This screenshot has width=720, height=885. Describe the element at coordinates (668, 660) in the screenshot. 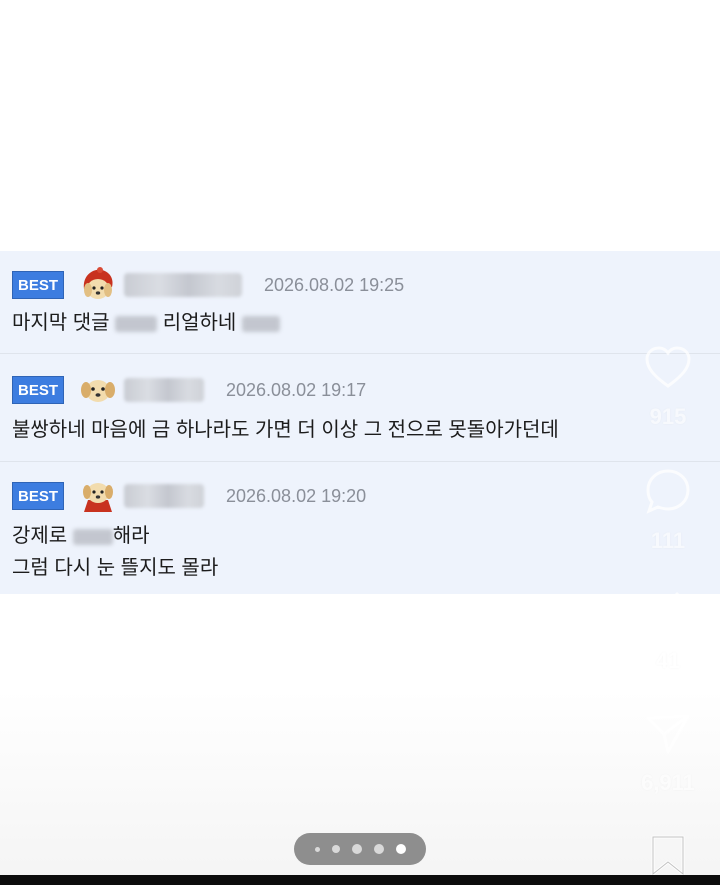

I see `repost-count: 41` at that location.